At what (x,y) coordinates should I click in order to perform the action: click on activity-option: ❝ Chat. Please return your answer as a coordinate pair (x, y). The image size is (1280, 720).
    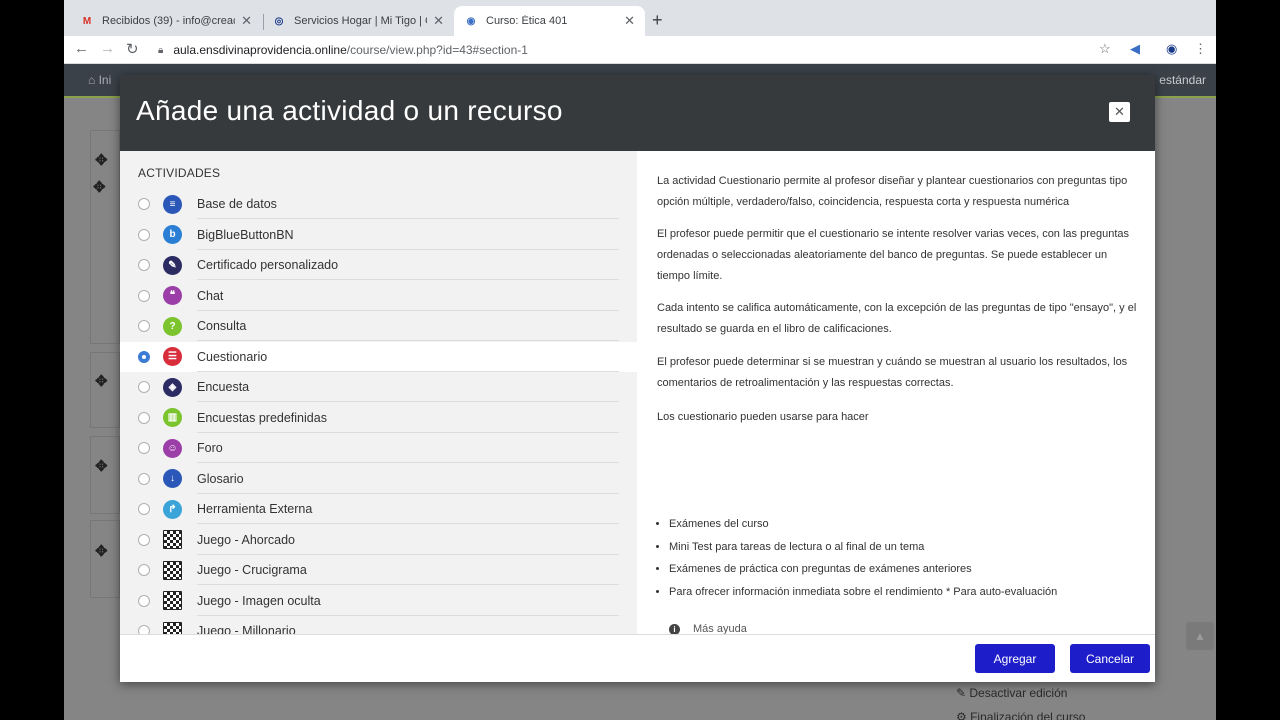
    Looking at the image, I should click on (378, 296).